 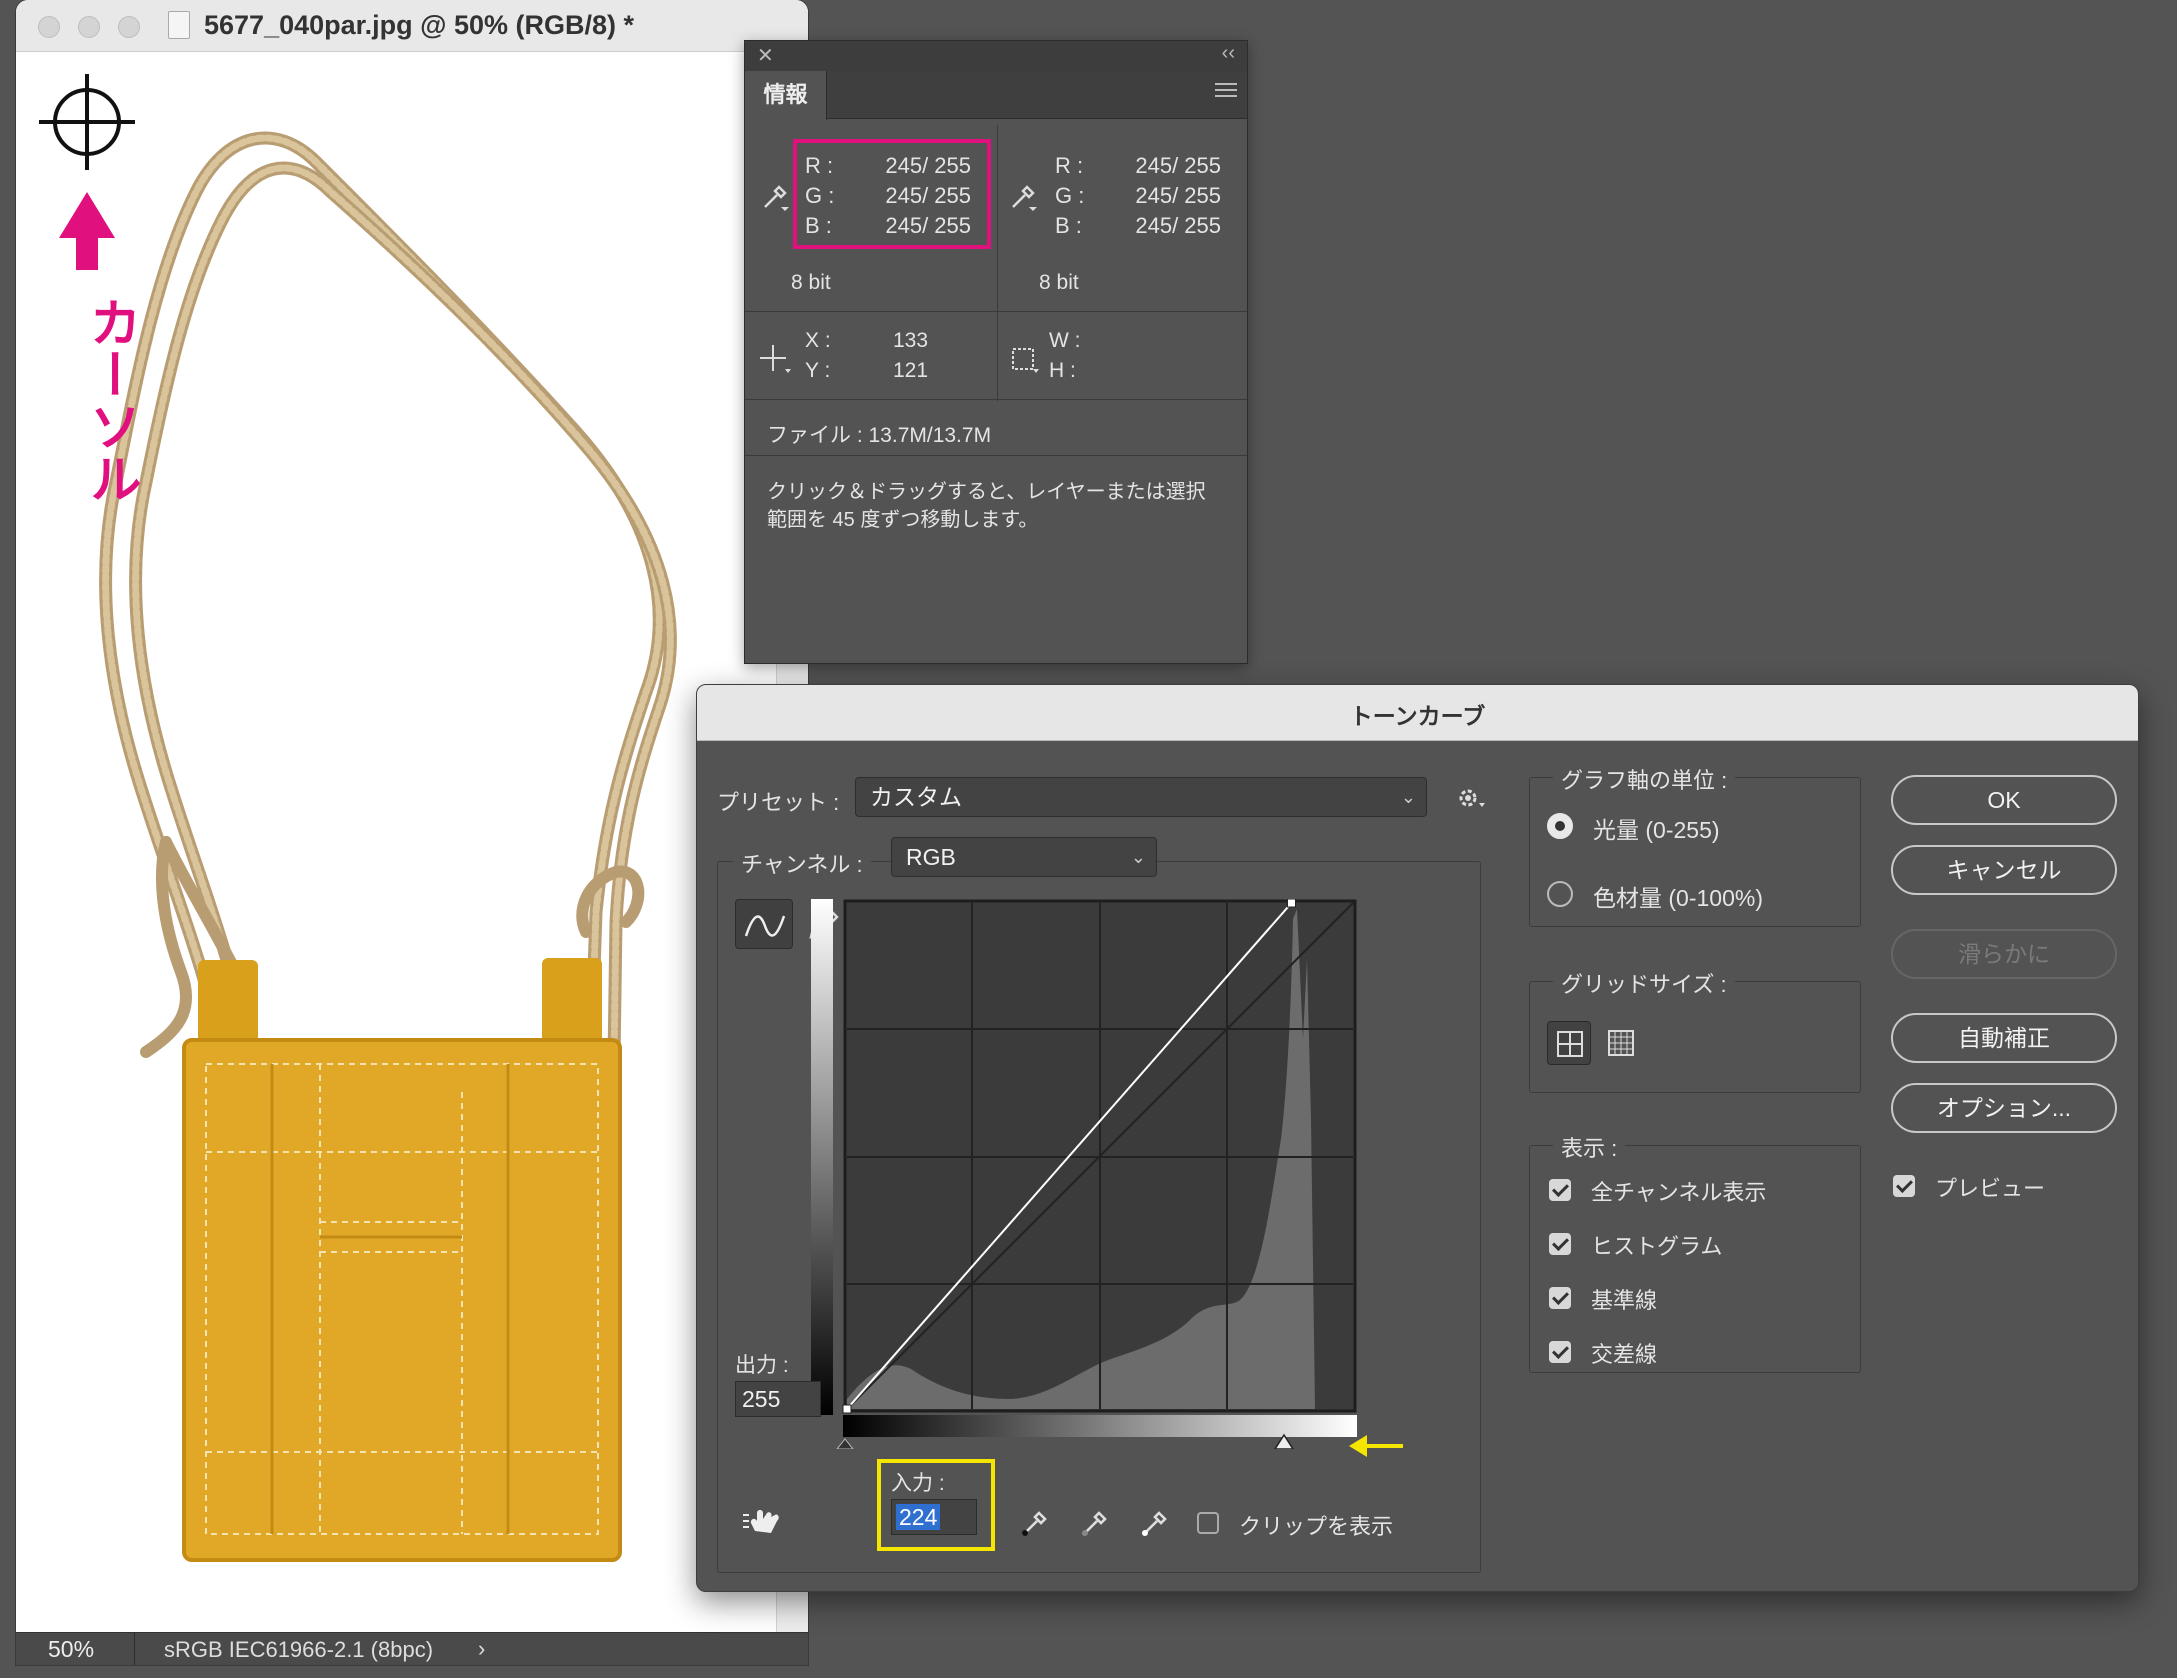 I want to click on histogram-checkbox, so click(x=1560, y=1244).